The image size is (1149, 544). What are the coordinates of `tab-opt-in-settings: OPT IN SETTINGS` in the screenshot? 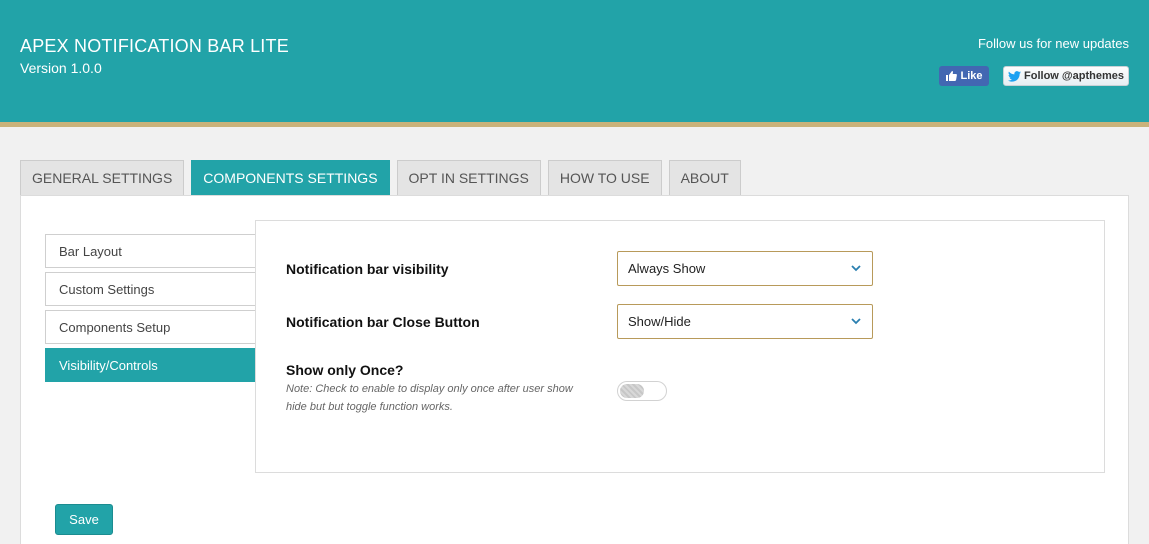 It's located at (468, 177).